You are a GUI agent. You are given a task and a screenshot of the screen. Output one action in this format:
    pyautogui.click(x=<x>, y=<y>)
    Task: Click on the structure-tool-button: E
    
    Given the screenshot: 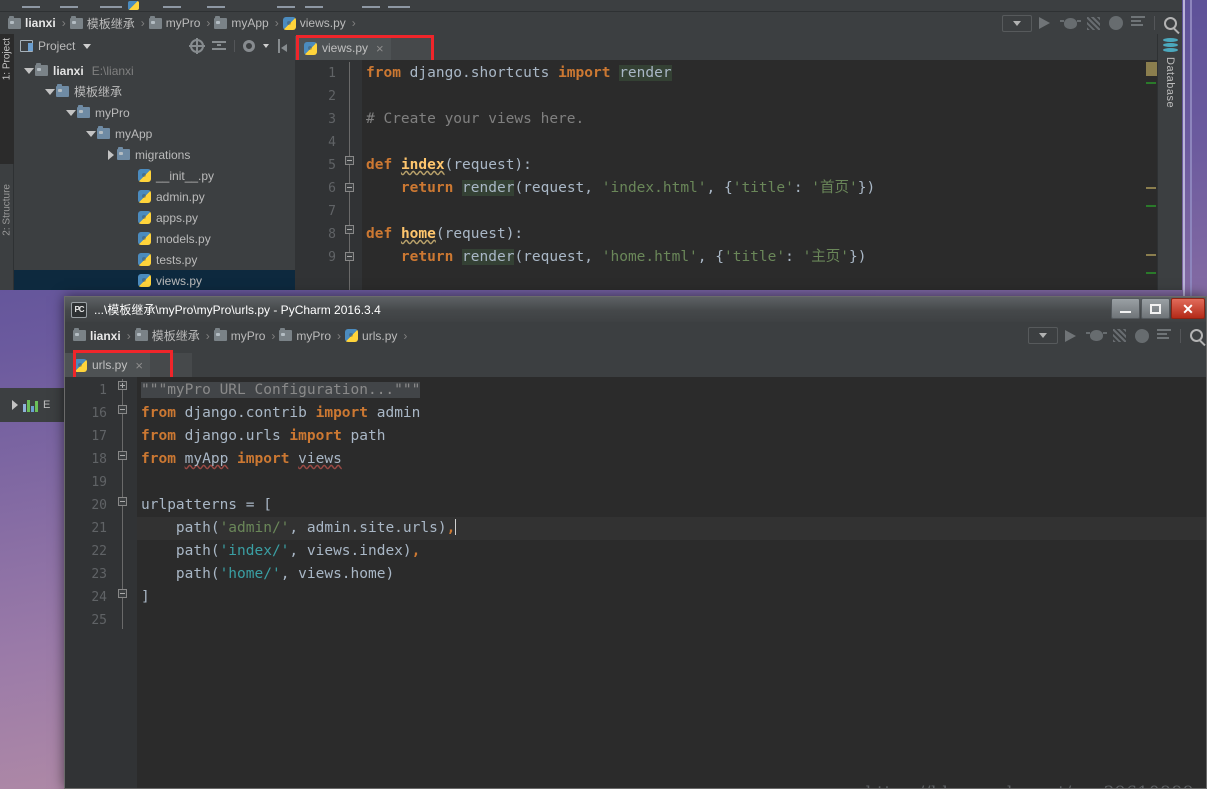 What is the action you would take?
    pyautogui.click(x=32, y=405)
    